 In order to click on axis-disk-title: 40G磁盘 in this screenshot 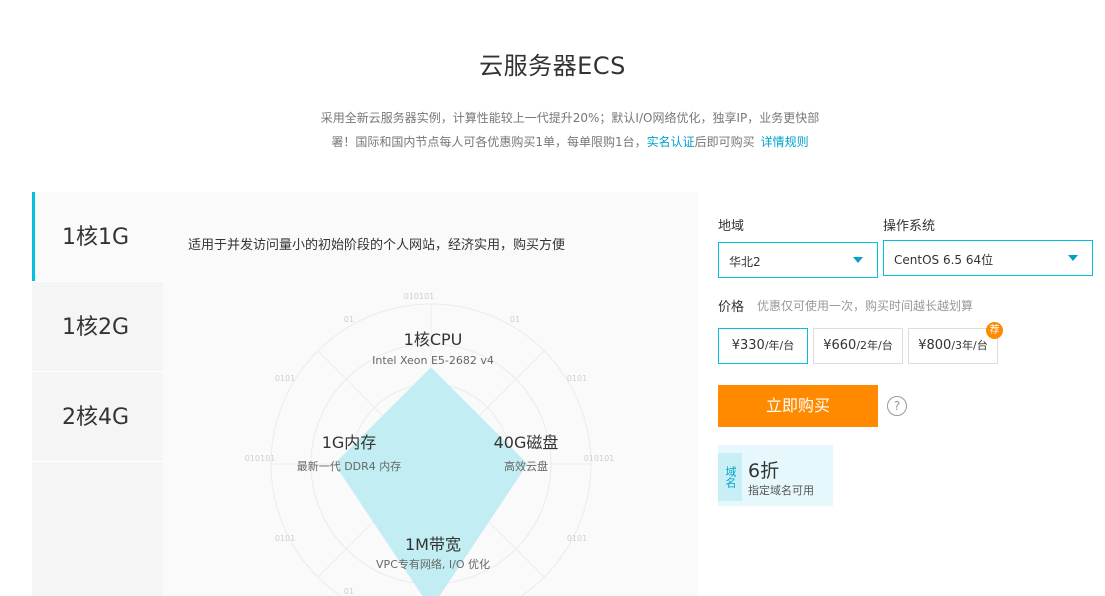, I will do `click(526, 442)`.